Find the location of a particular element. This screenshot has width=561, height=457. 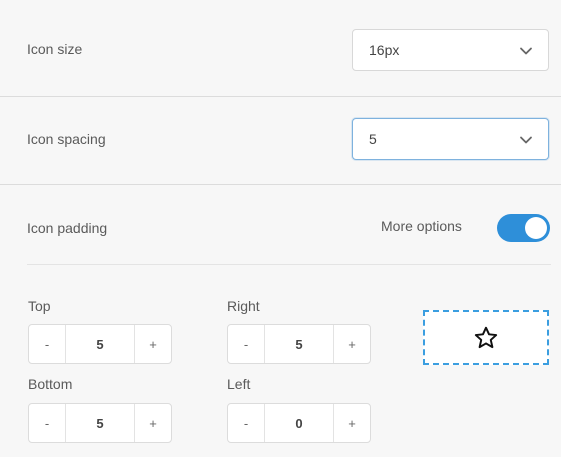

padding-top-value: 5 is located at coordinates (100, 344).